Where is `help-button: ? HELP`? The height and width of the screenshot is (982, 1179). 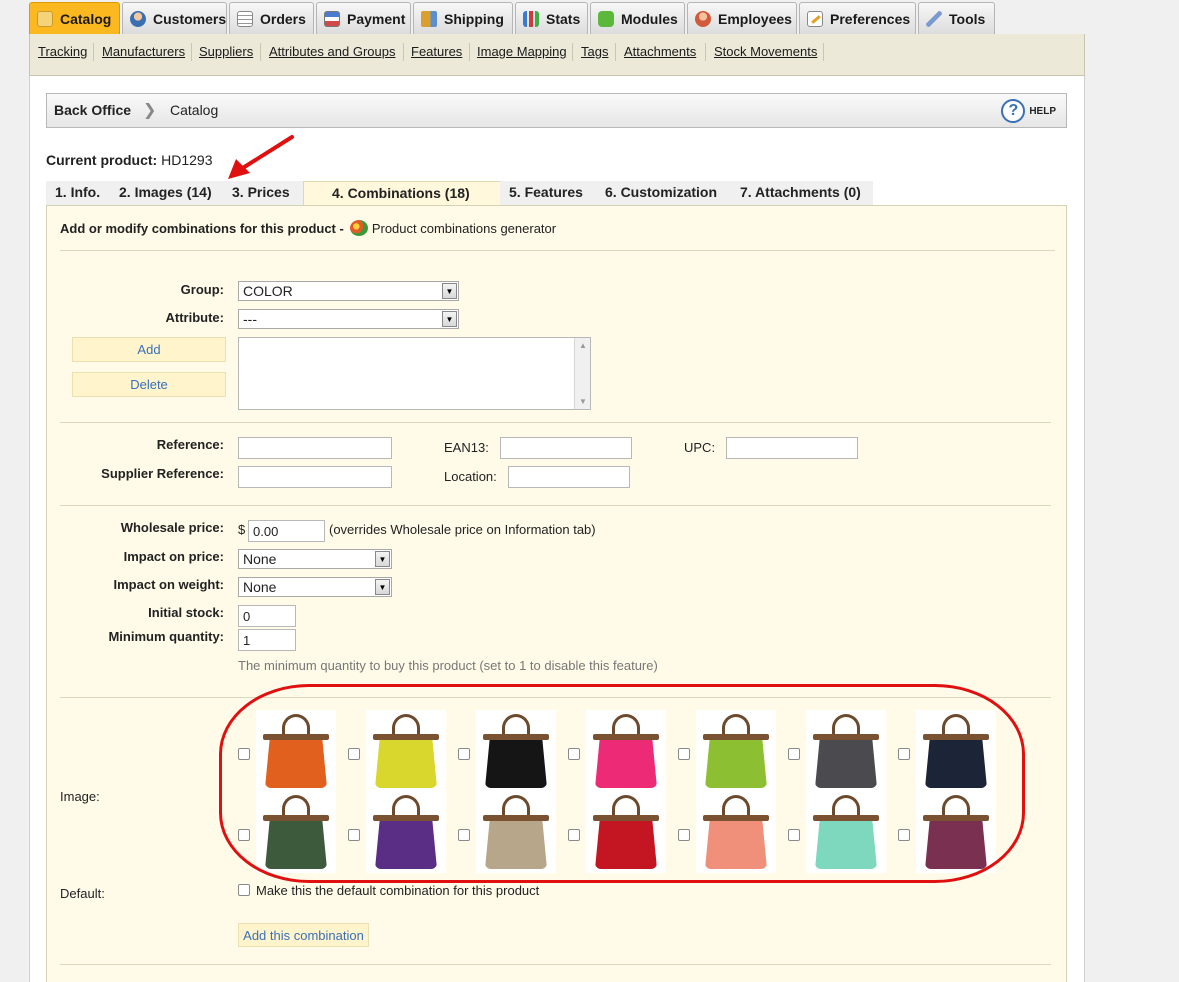
help-button: ? HELP is located at coordinates (1028, 111).